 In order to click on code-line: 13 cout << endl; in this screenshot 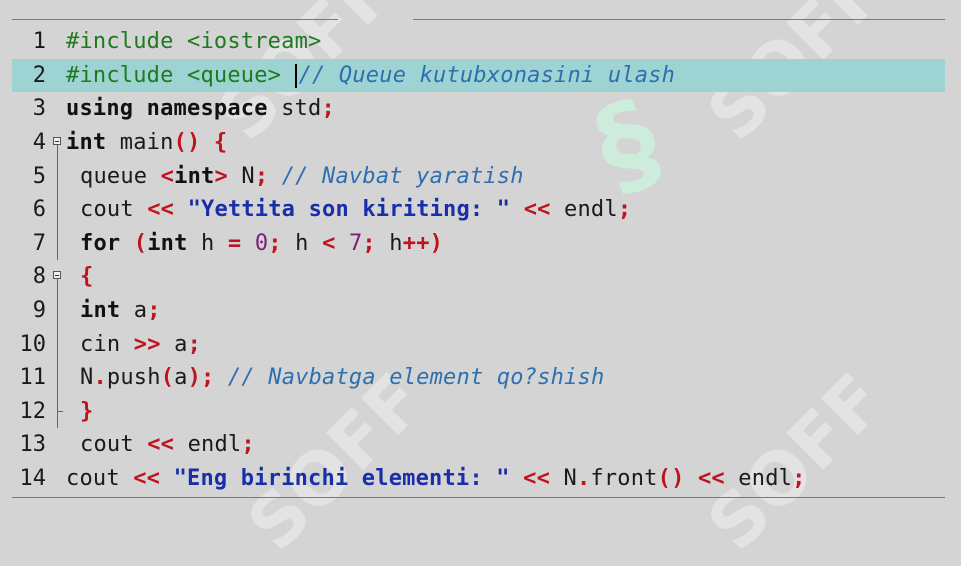, I will do `click(478, 445)`.